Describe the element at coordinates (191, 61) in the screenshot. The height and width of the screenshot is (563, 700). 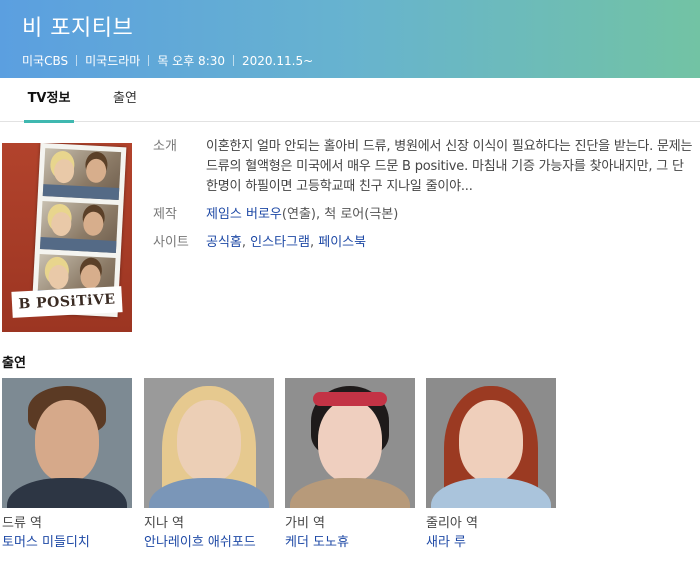
I see `meta-schedule: 목 오후 8:30` at that location.